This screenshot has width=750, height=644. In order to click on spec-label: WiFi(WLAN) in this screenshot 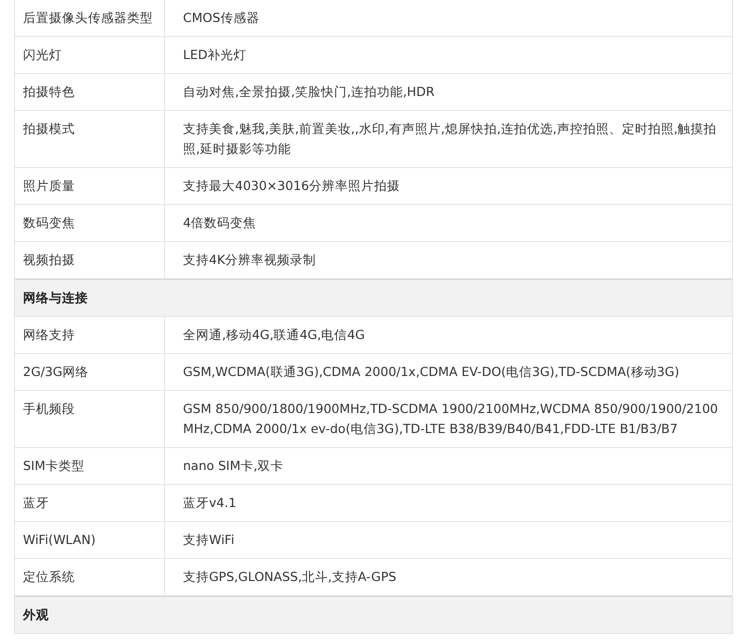, I will do `click(90, 540)`.